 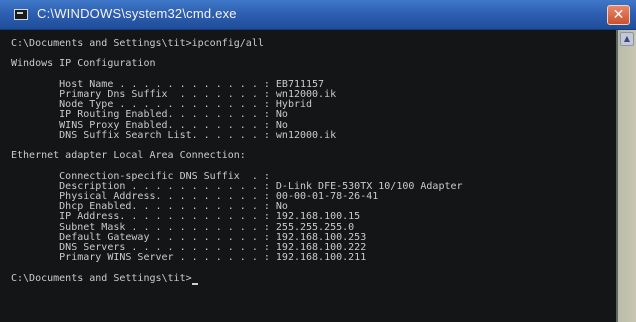 I want to click on close-button: ✕, so click(x=618, y=15).